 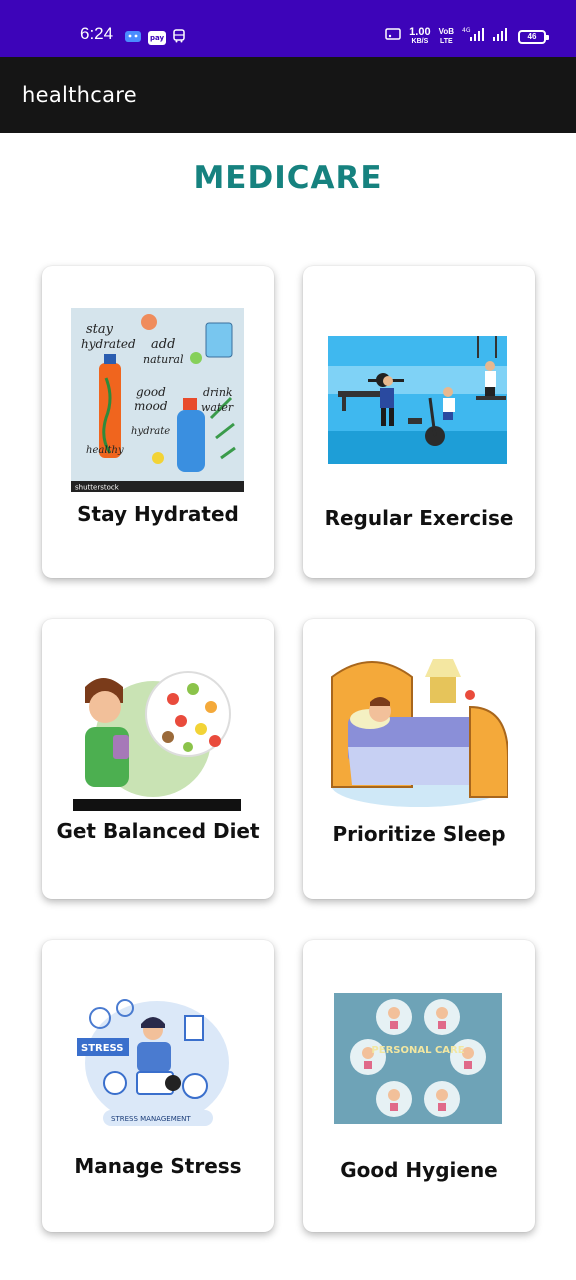 What do you see at coordinates (446, 36) in the screenshot?
I see `volte-indicator: VoB LTE` at bounding box center [446, 36].